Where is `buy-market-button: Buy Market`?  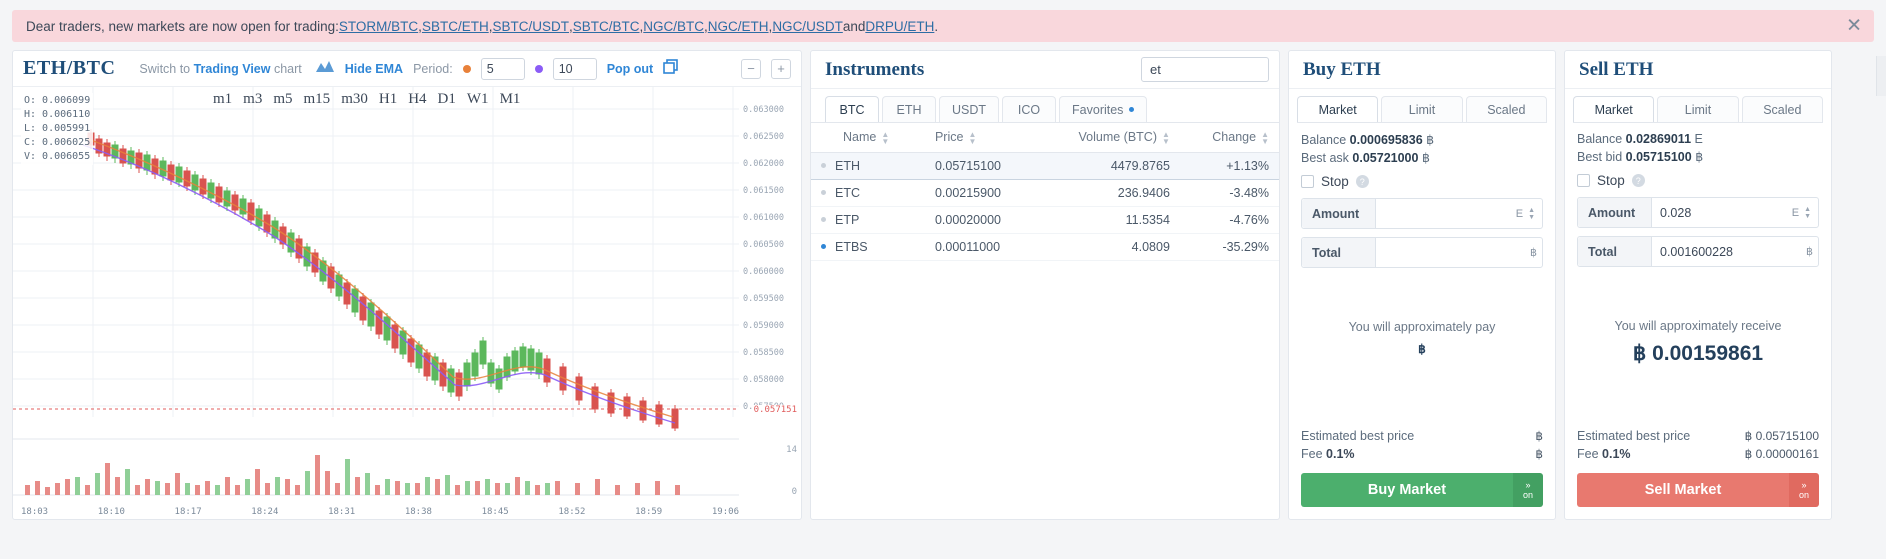
buy-market-button: Buy Market is located at coordinates (1407, 490).